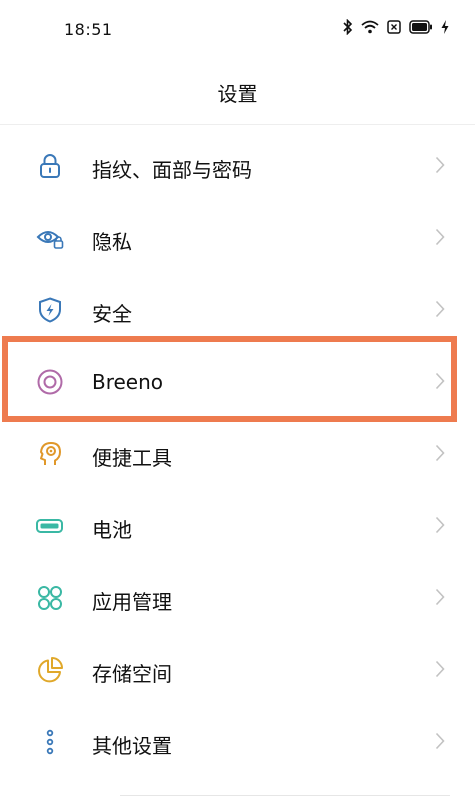 This screenshot has height=811, width=475. Describe the element at coordinates (112, 242) in the screenshot. I see `settings-item-label: 隐私` at that location.